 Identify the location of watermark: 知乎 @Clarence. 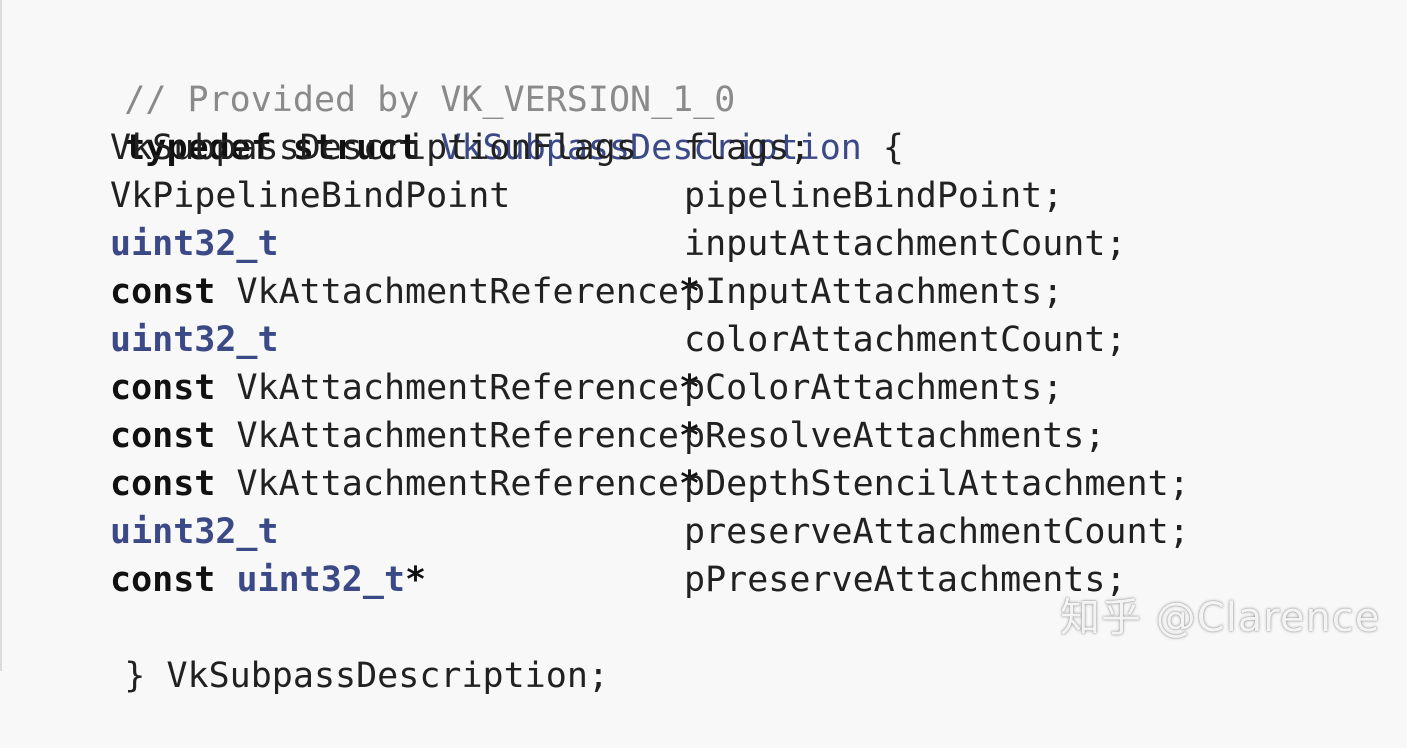
(1220, 618).